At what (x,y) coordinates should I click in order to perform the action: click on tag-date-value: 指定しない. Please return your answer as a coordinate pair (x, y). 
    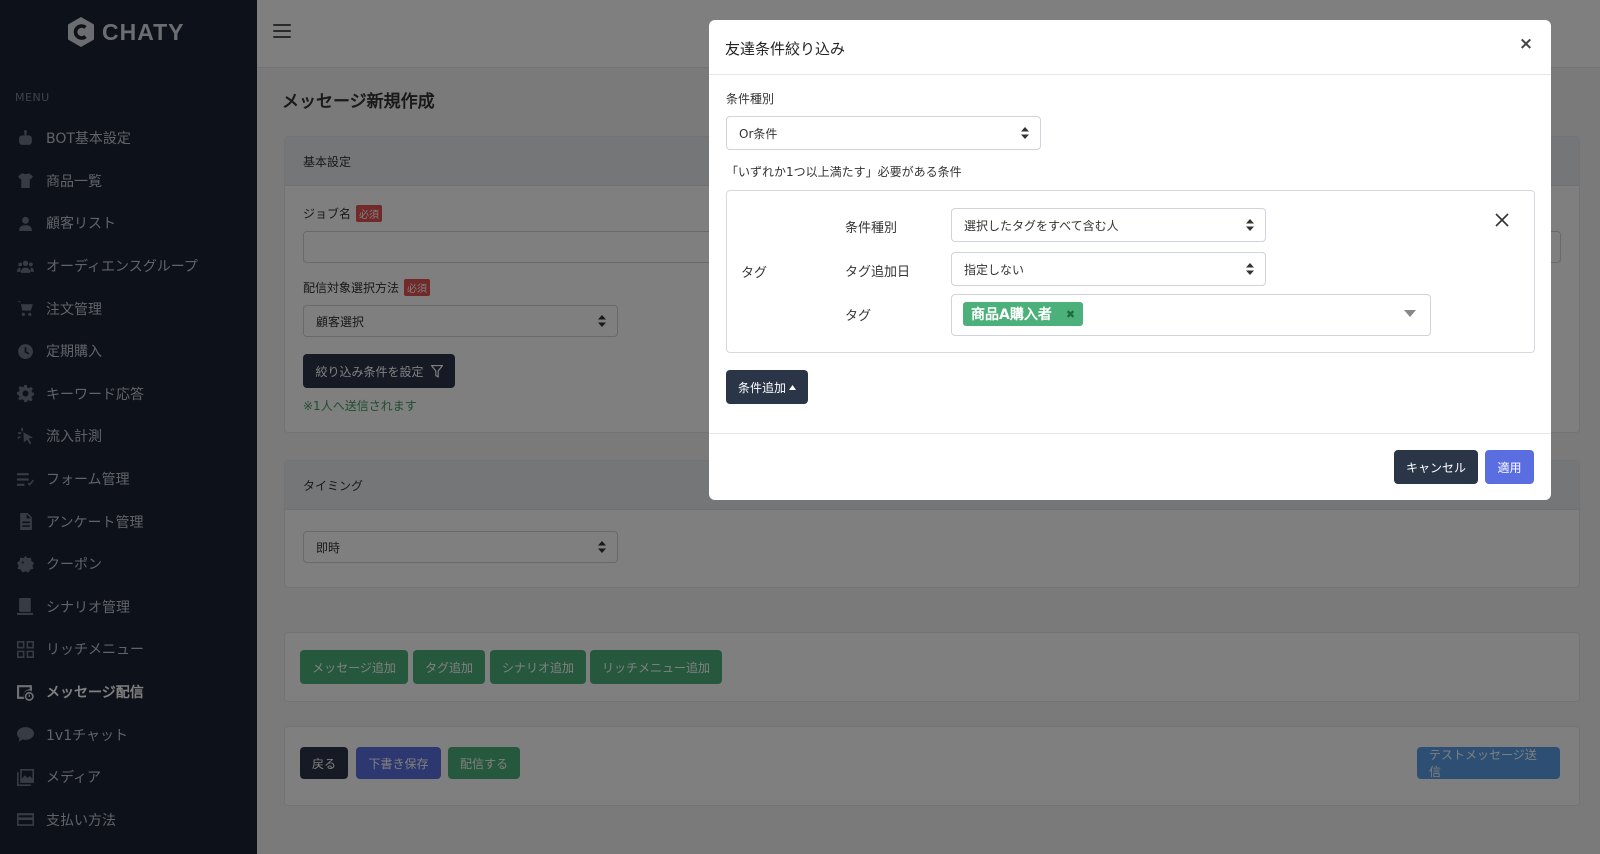
    Looking at the image, I should click on (994, 269).